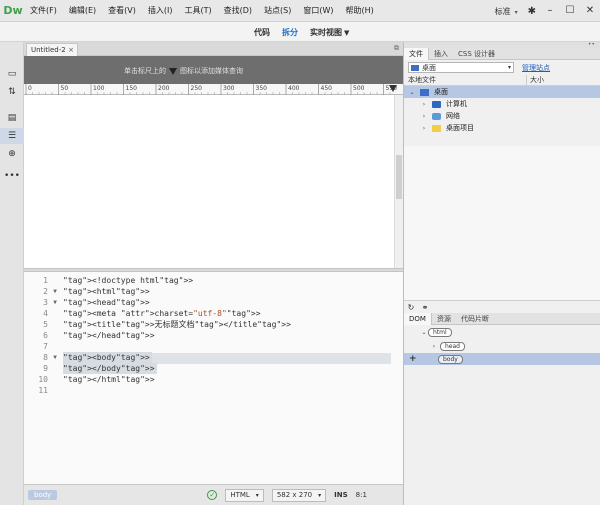 The width and height of the screenshot is (600, 505). Describe the element at coordinates (43, 495) in the screenshot. I see `tag-selector: body` at that location.